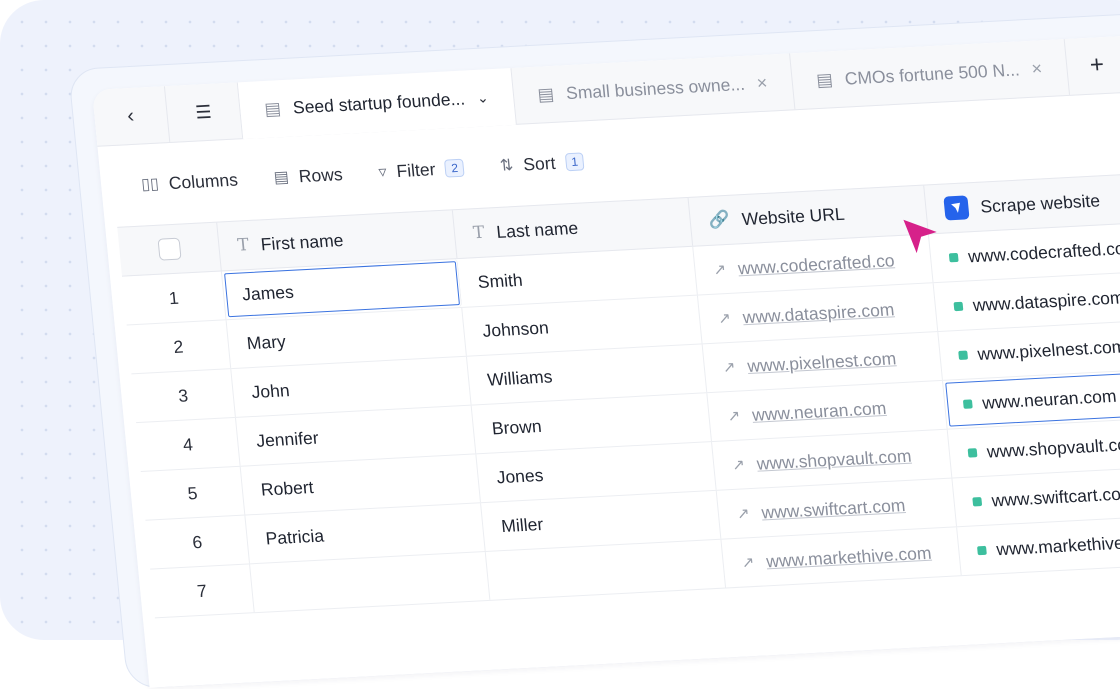 The image size is (1120, 689). What do you see at coordinates (281, 177) in the screenshot?
I see `rows-icon: ▤` at bounding box center [281, 177].